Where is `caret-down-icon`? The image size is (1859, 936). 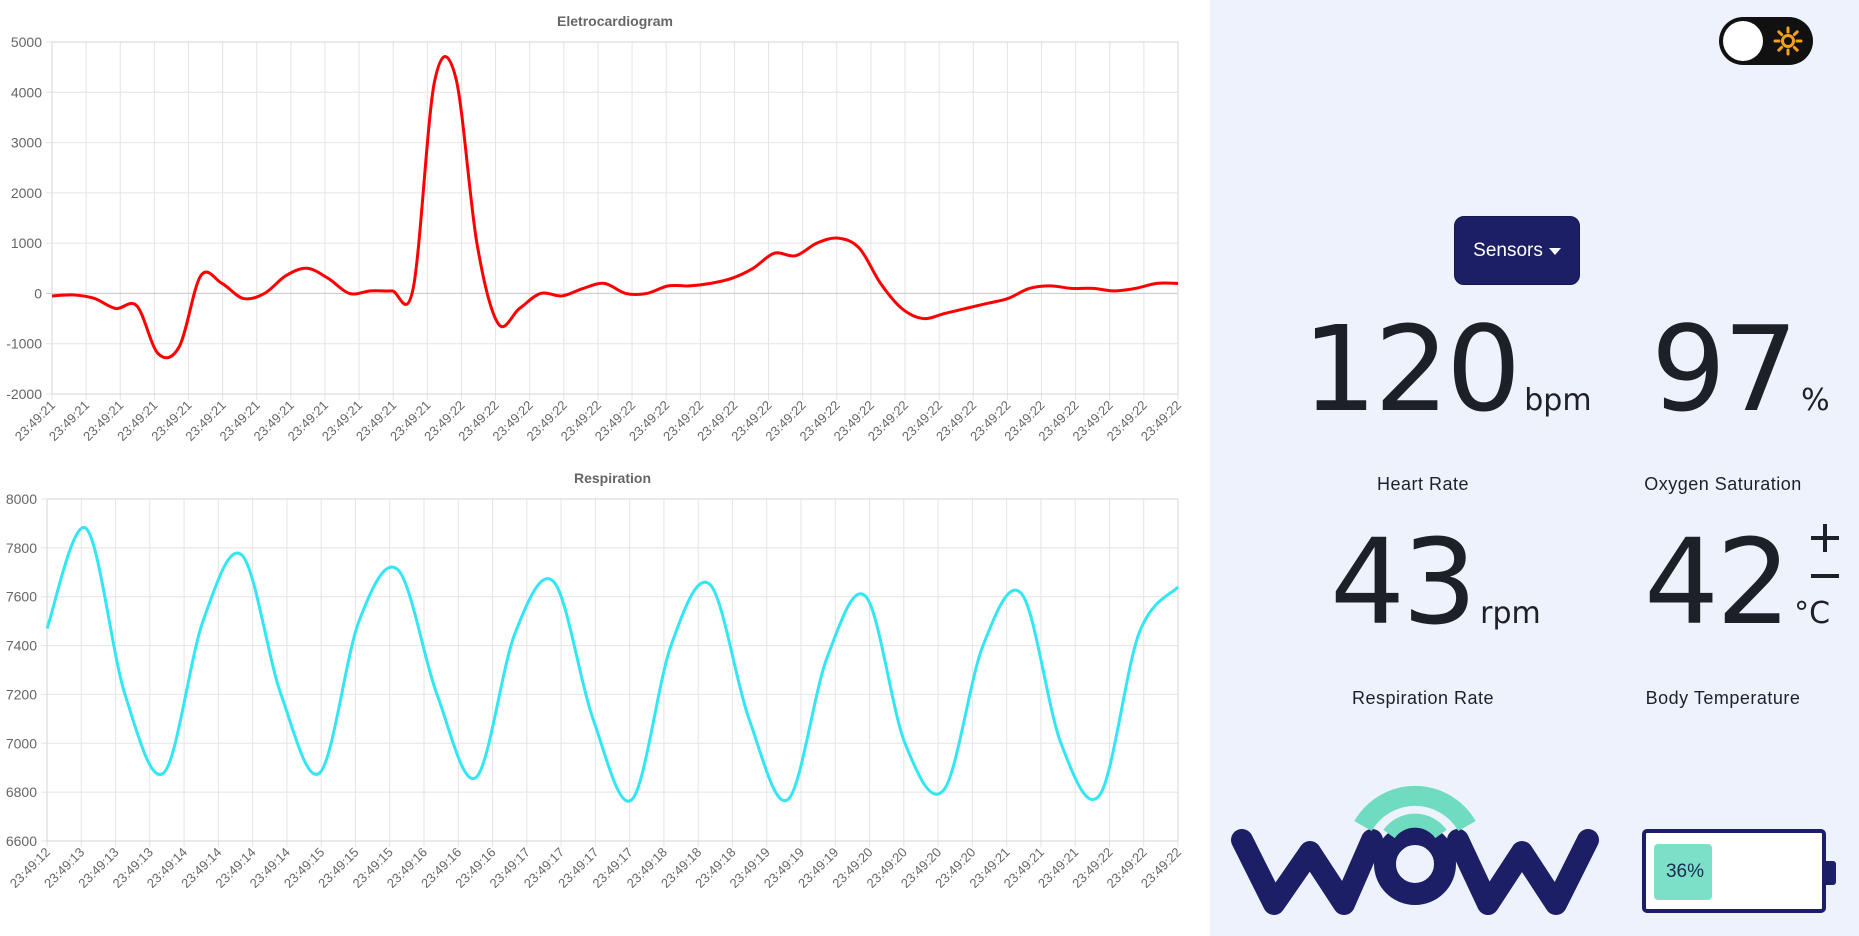 caret-down-icon is located at coordinates (1554, 251).